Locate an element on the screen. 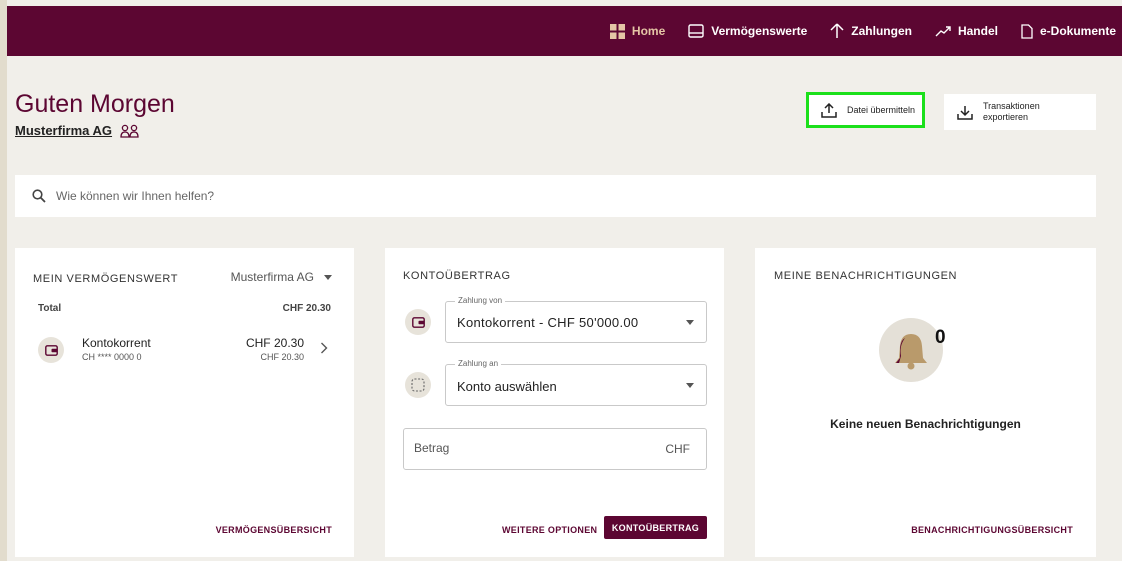 This screenshot has width=1122, height=561. entity-select: Musterfirma AG is located at coordinates (281, 277).